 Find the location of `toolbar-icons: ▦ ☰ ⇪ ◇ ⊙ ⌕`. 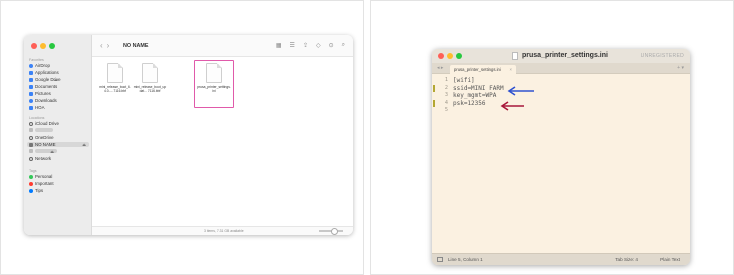

toolbar-icons: ▦ ☰ ⇪ ◇ ⊙ ⌕ is located at coordinates (310, 45).